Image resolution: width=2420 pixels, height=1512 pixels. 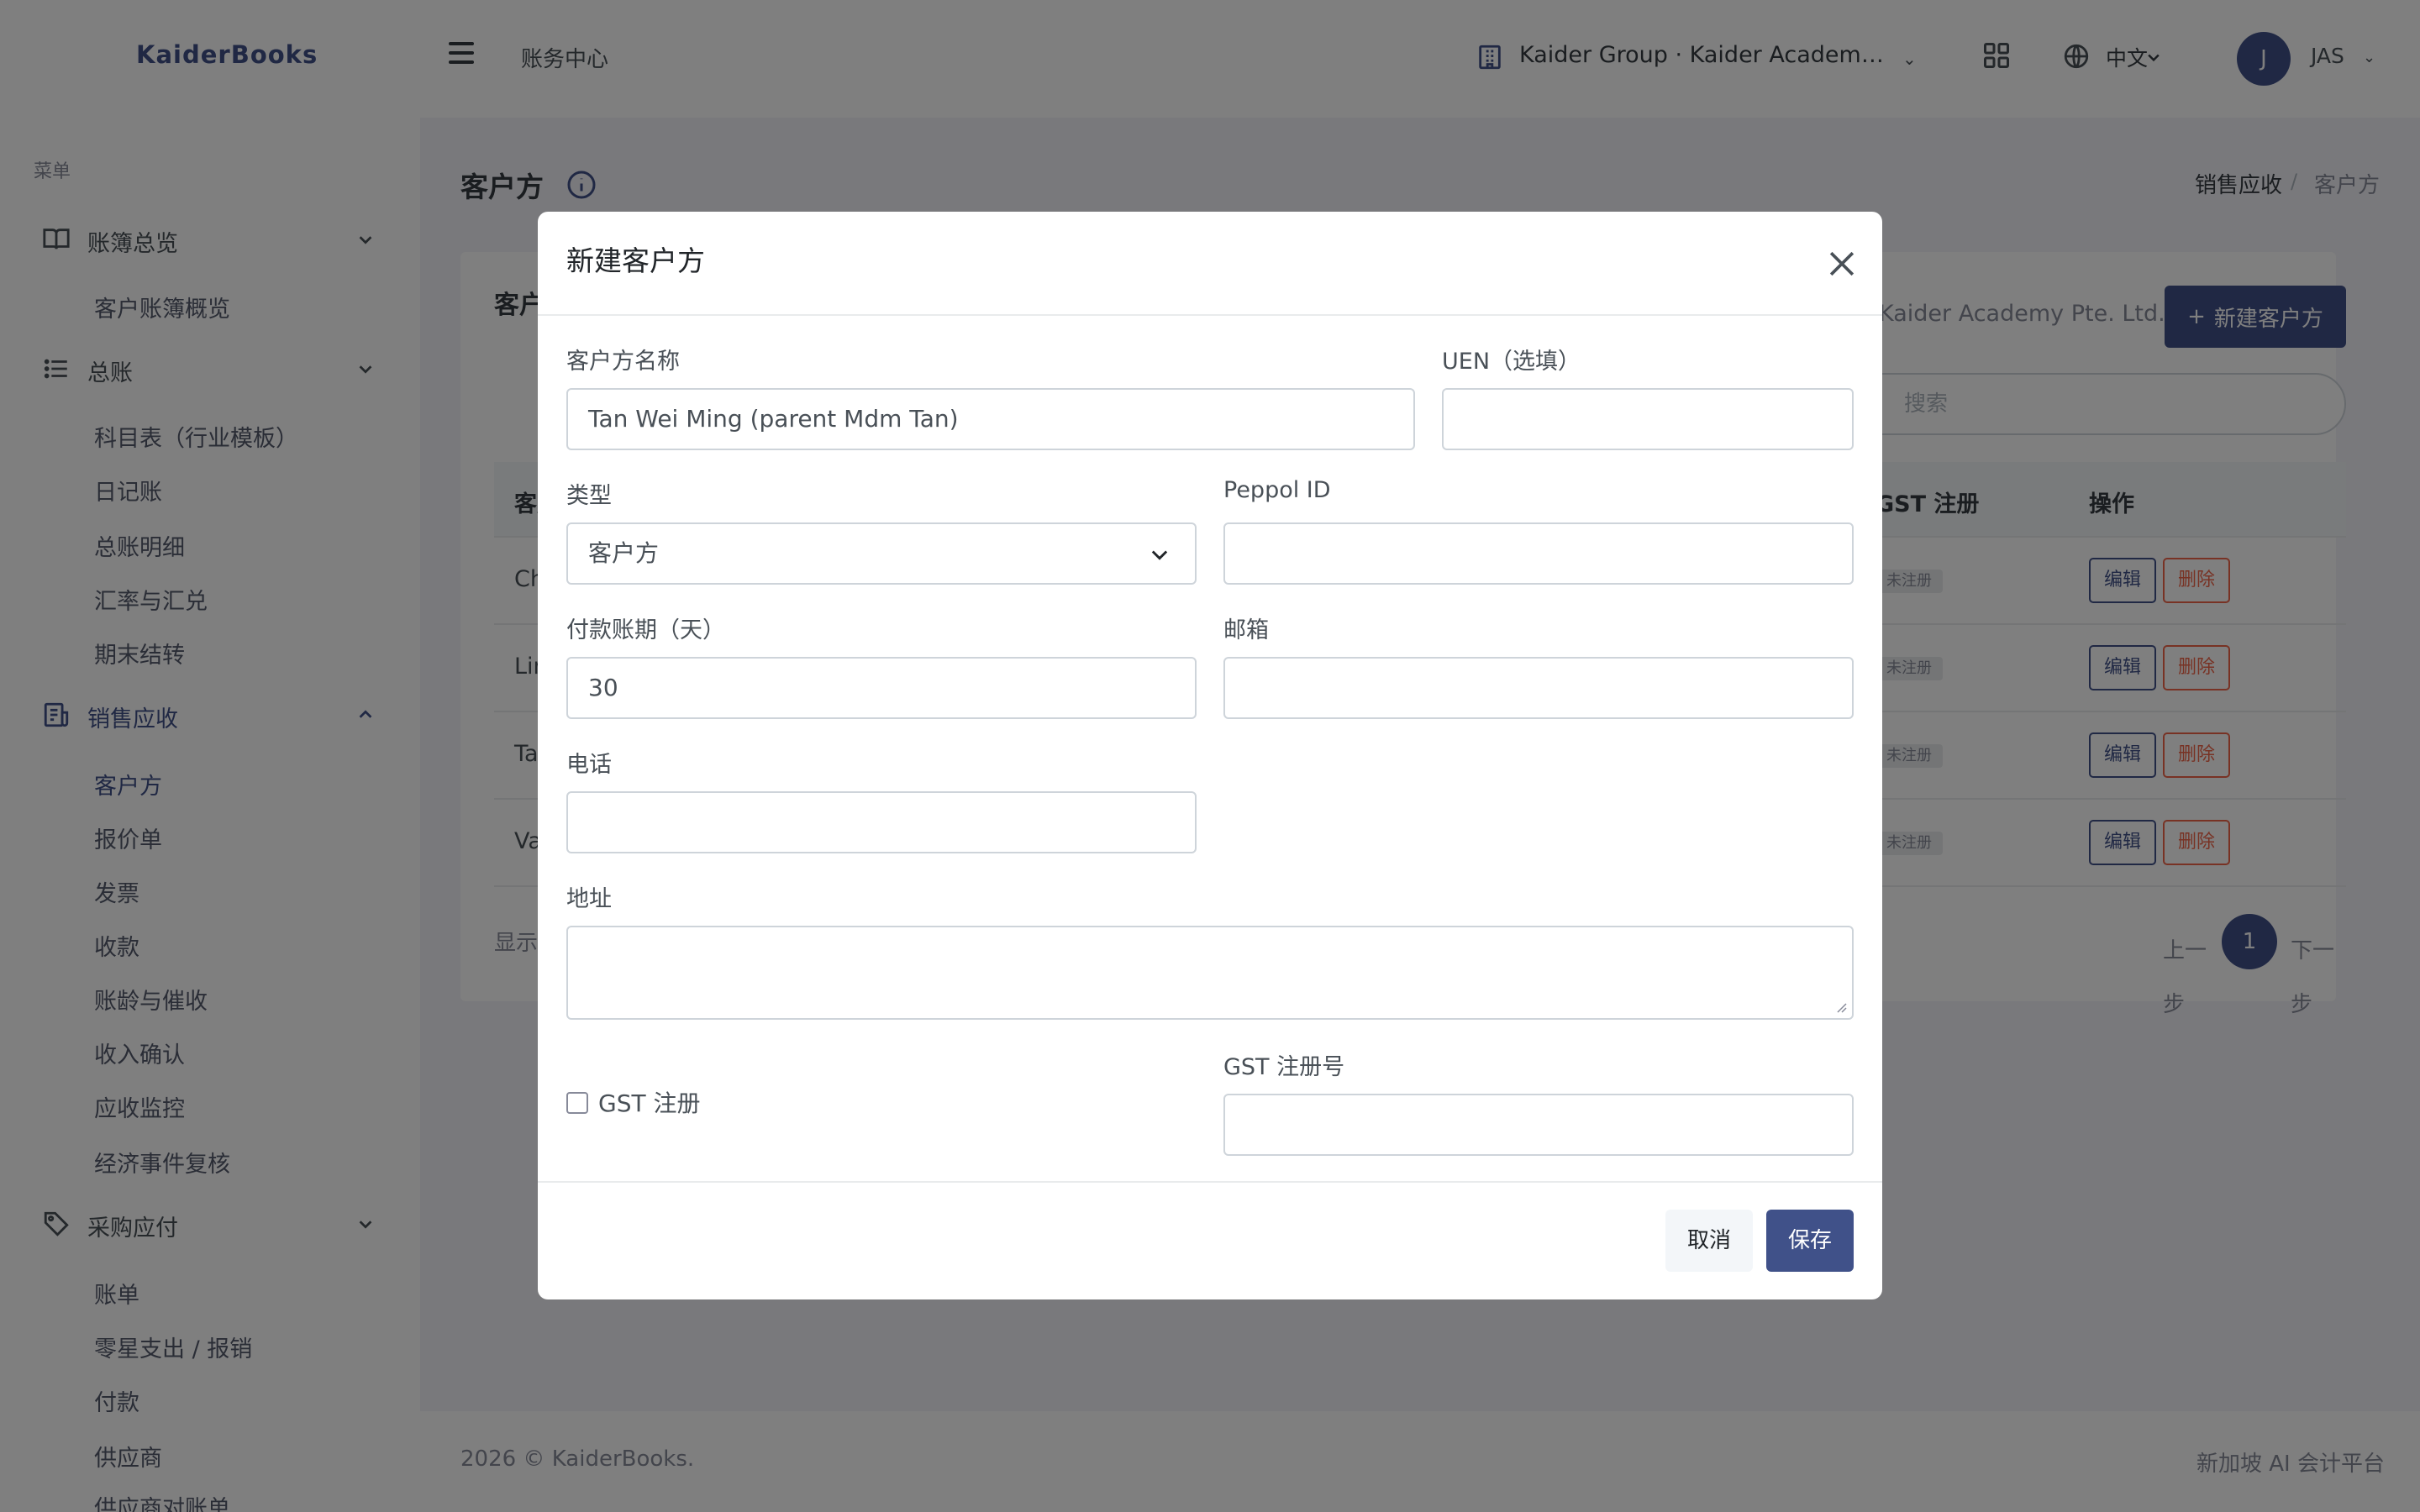 I want to click on customer-name-input: Tan Wei Ming (parent Mdm Tan), so click(x=991, y=419).